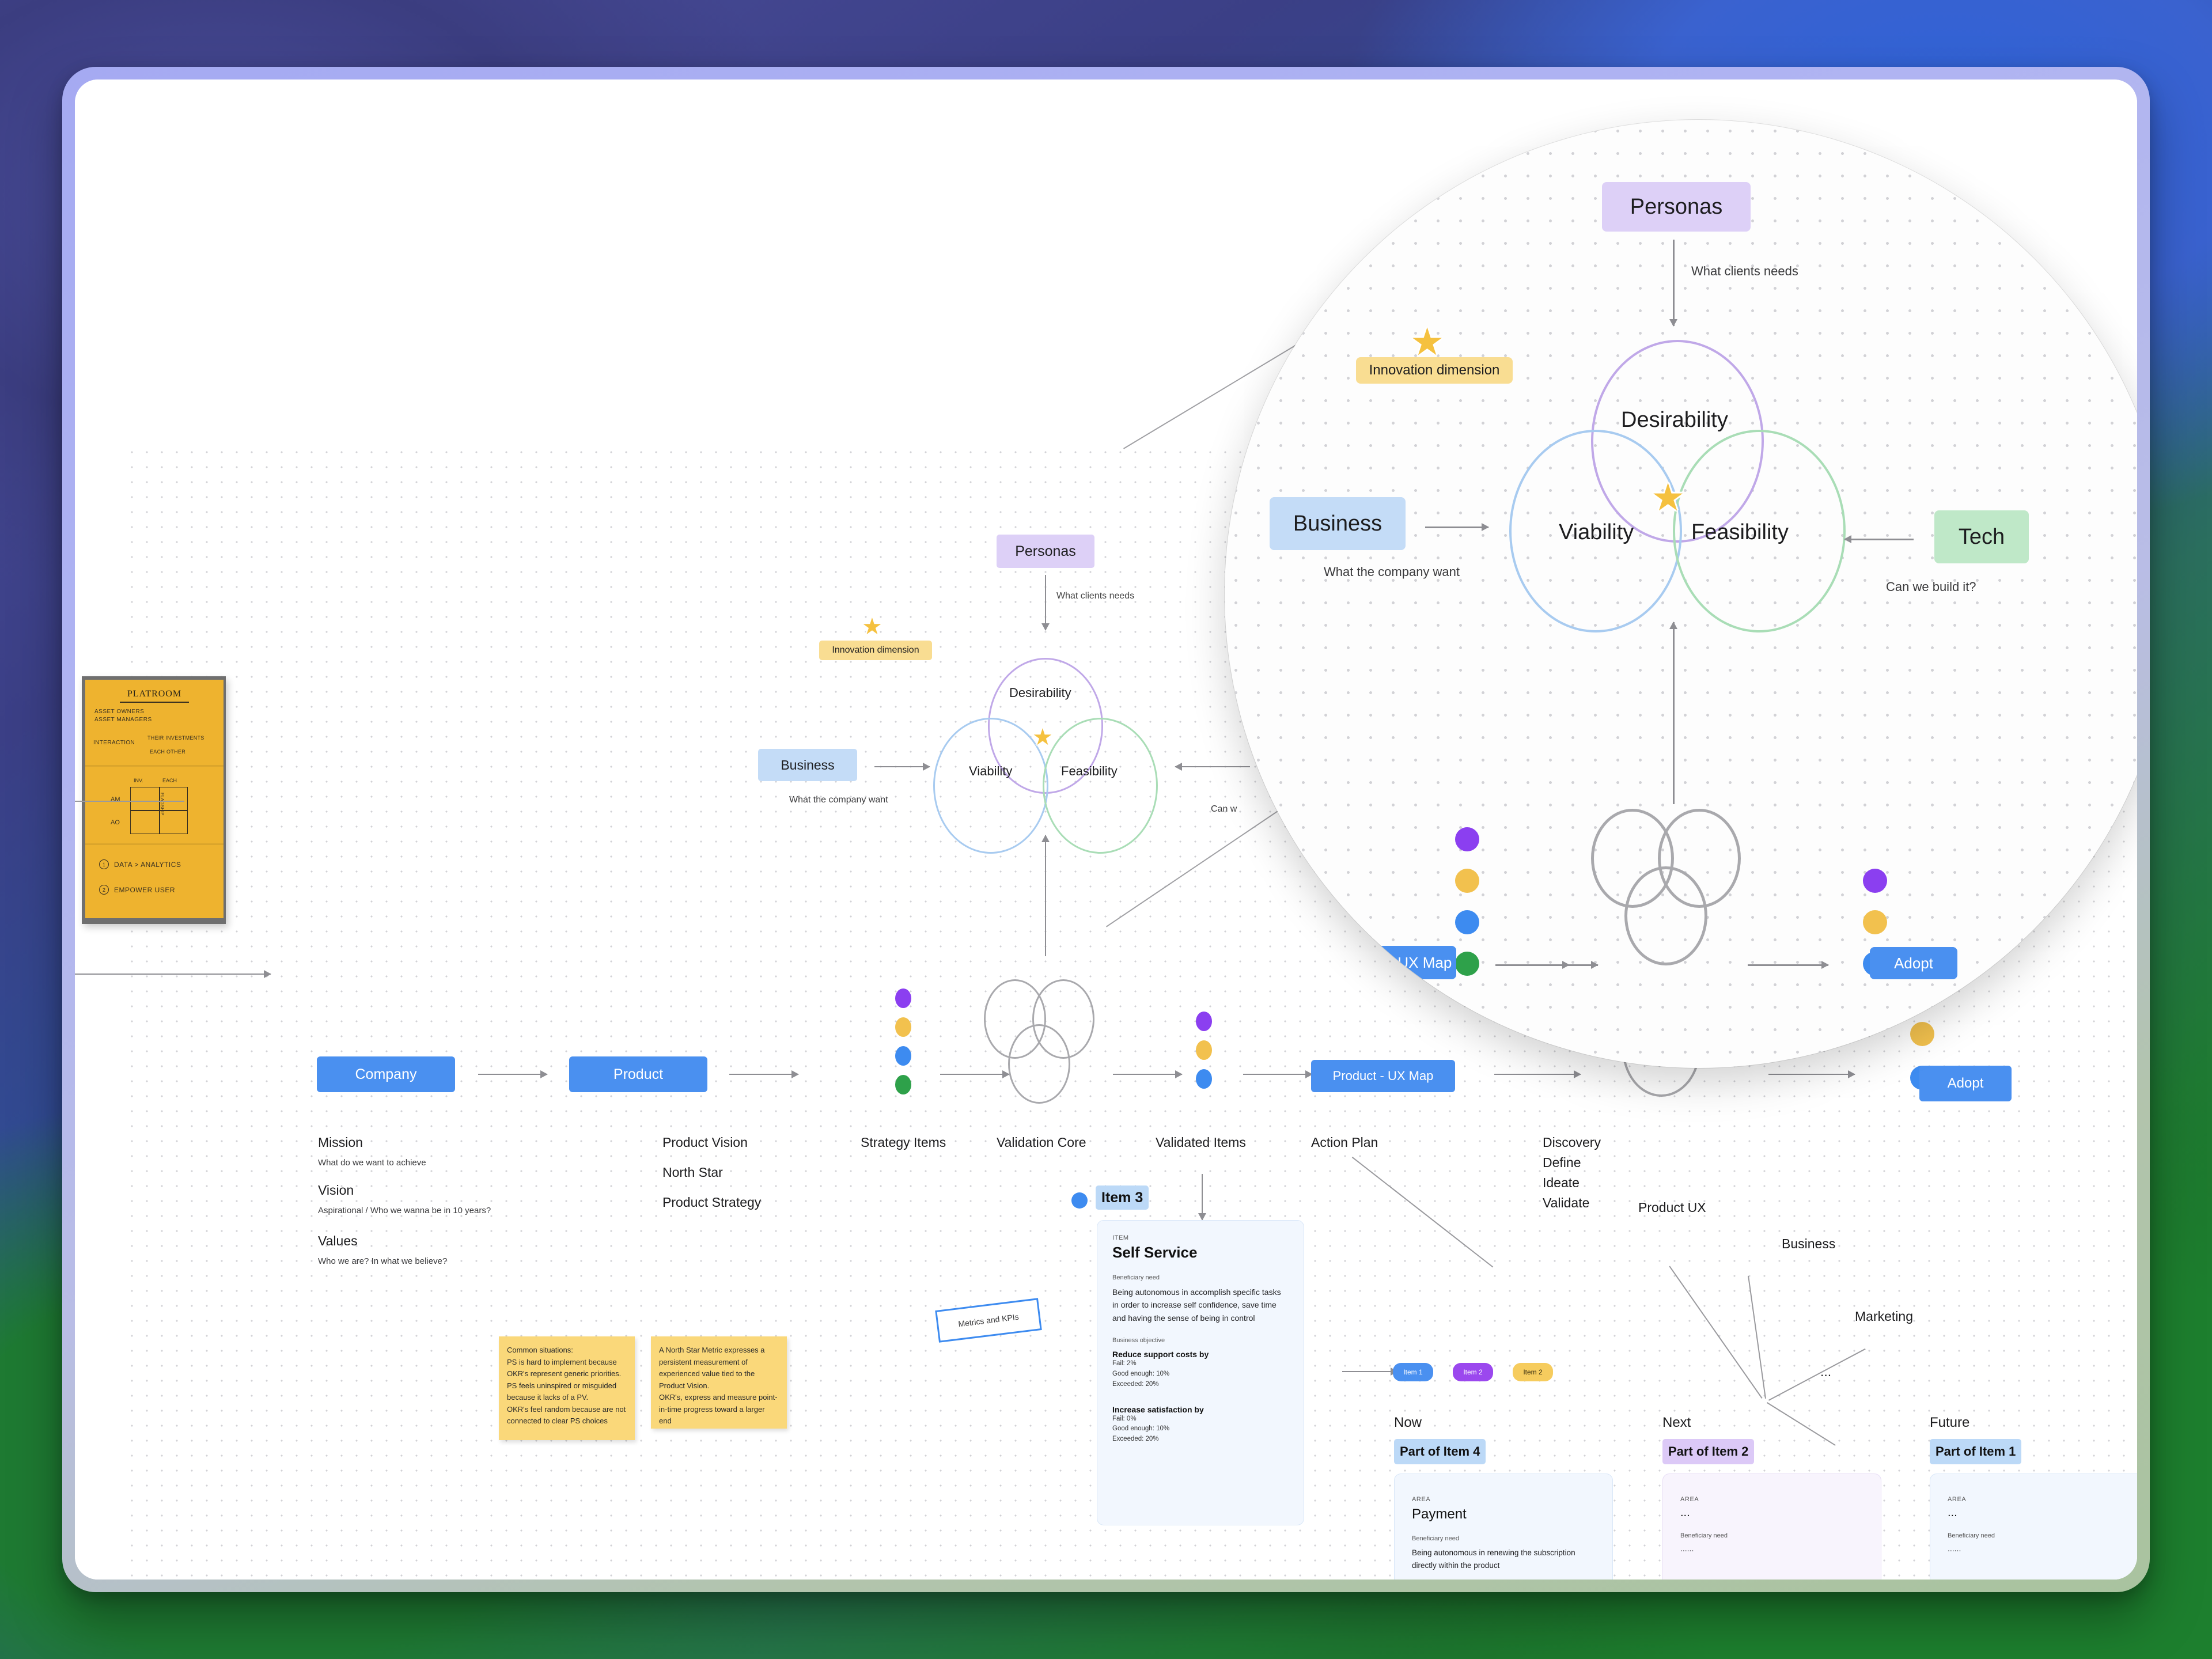 The image size is (2212, 1659). I want to click on detail-card-objective-label: Business objective, so click(1138, 1340).